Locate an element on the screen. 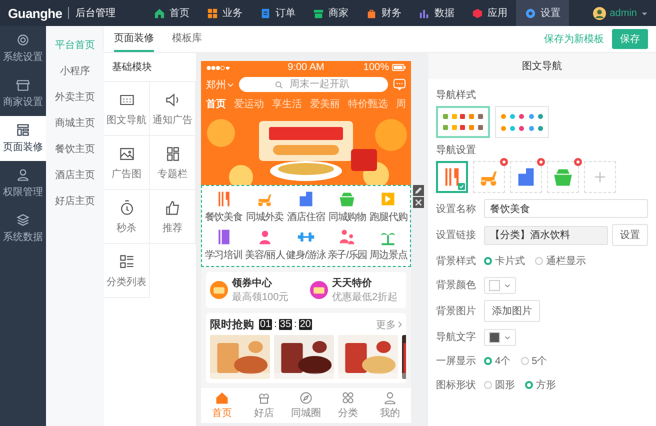 This screenshot has width=656, height=426. radio-option: 4个 is located at coordinates (497, 361).